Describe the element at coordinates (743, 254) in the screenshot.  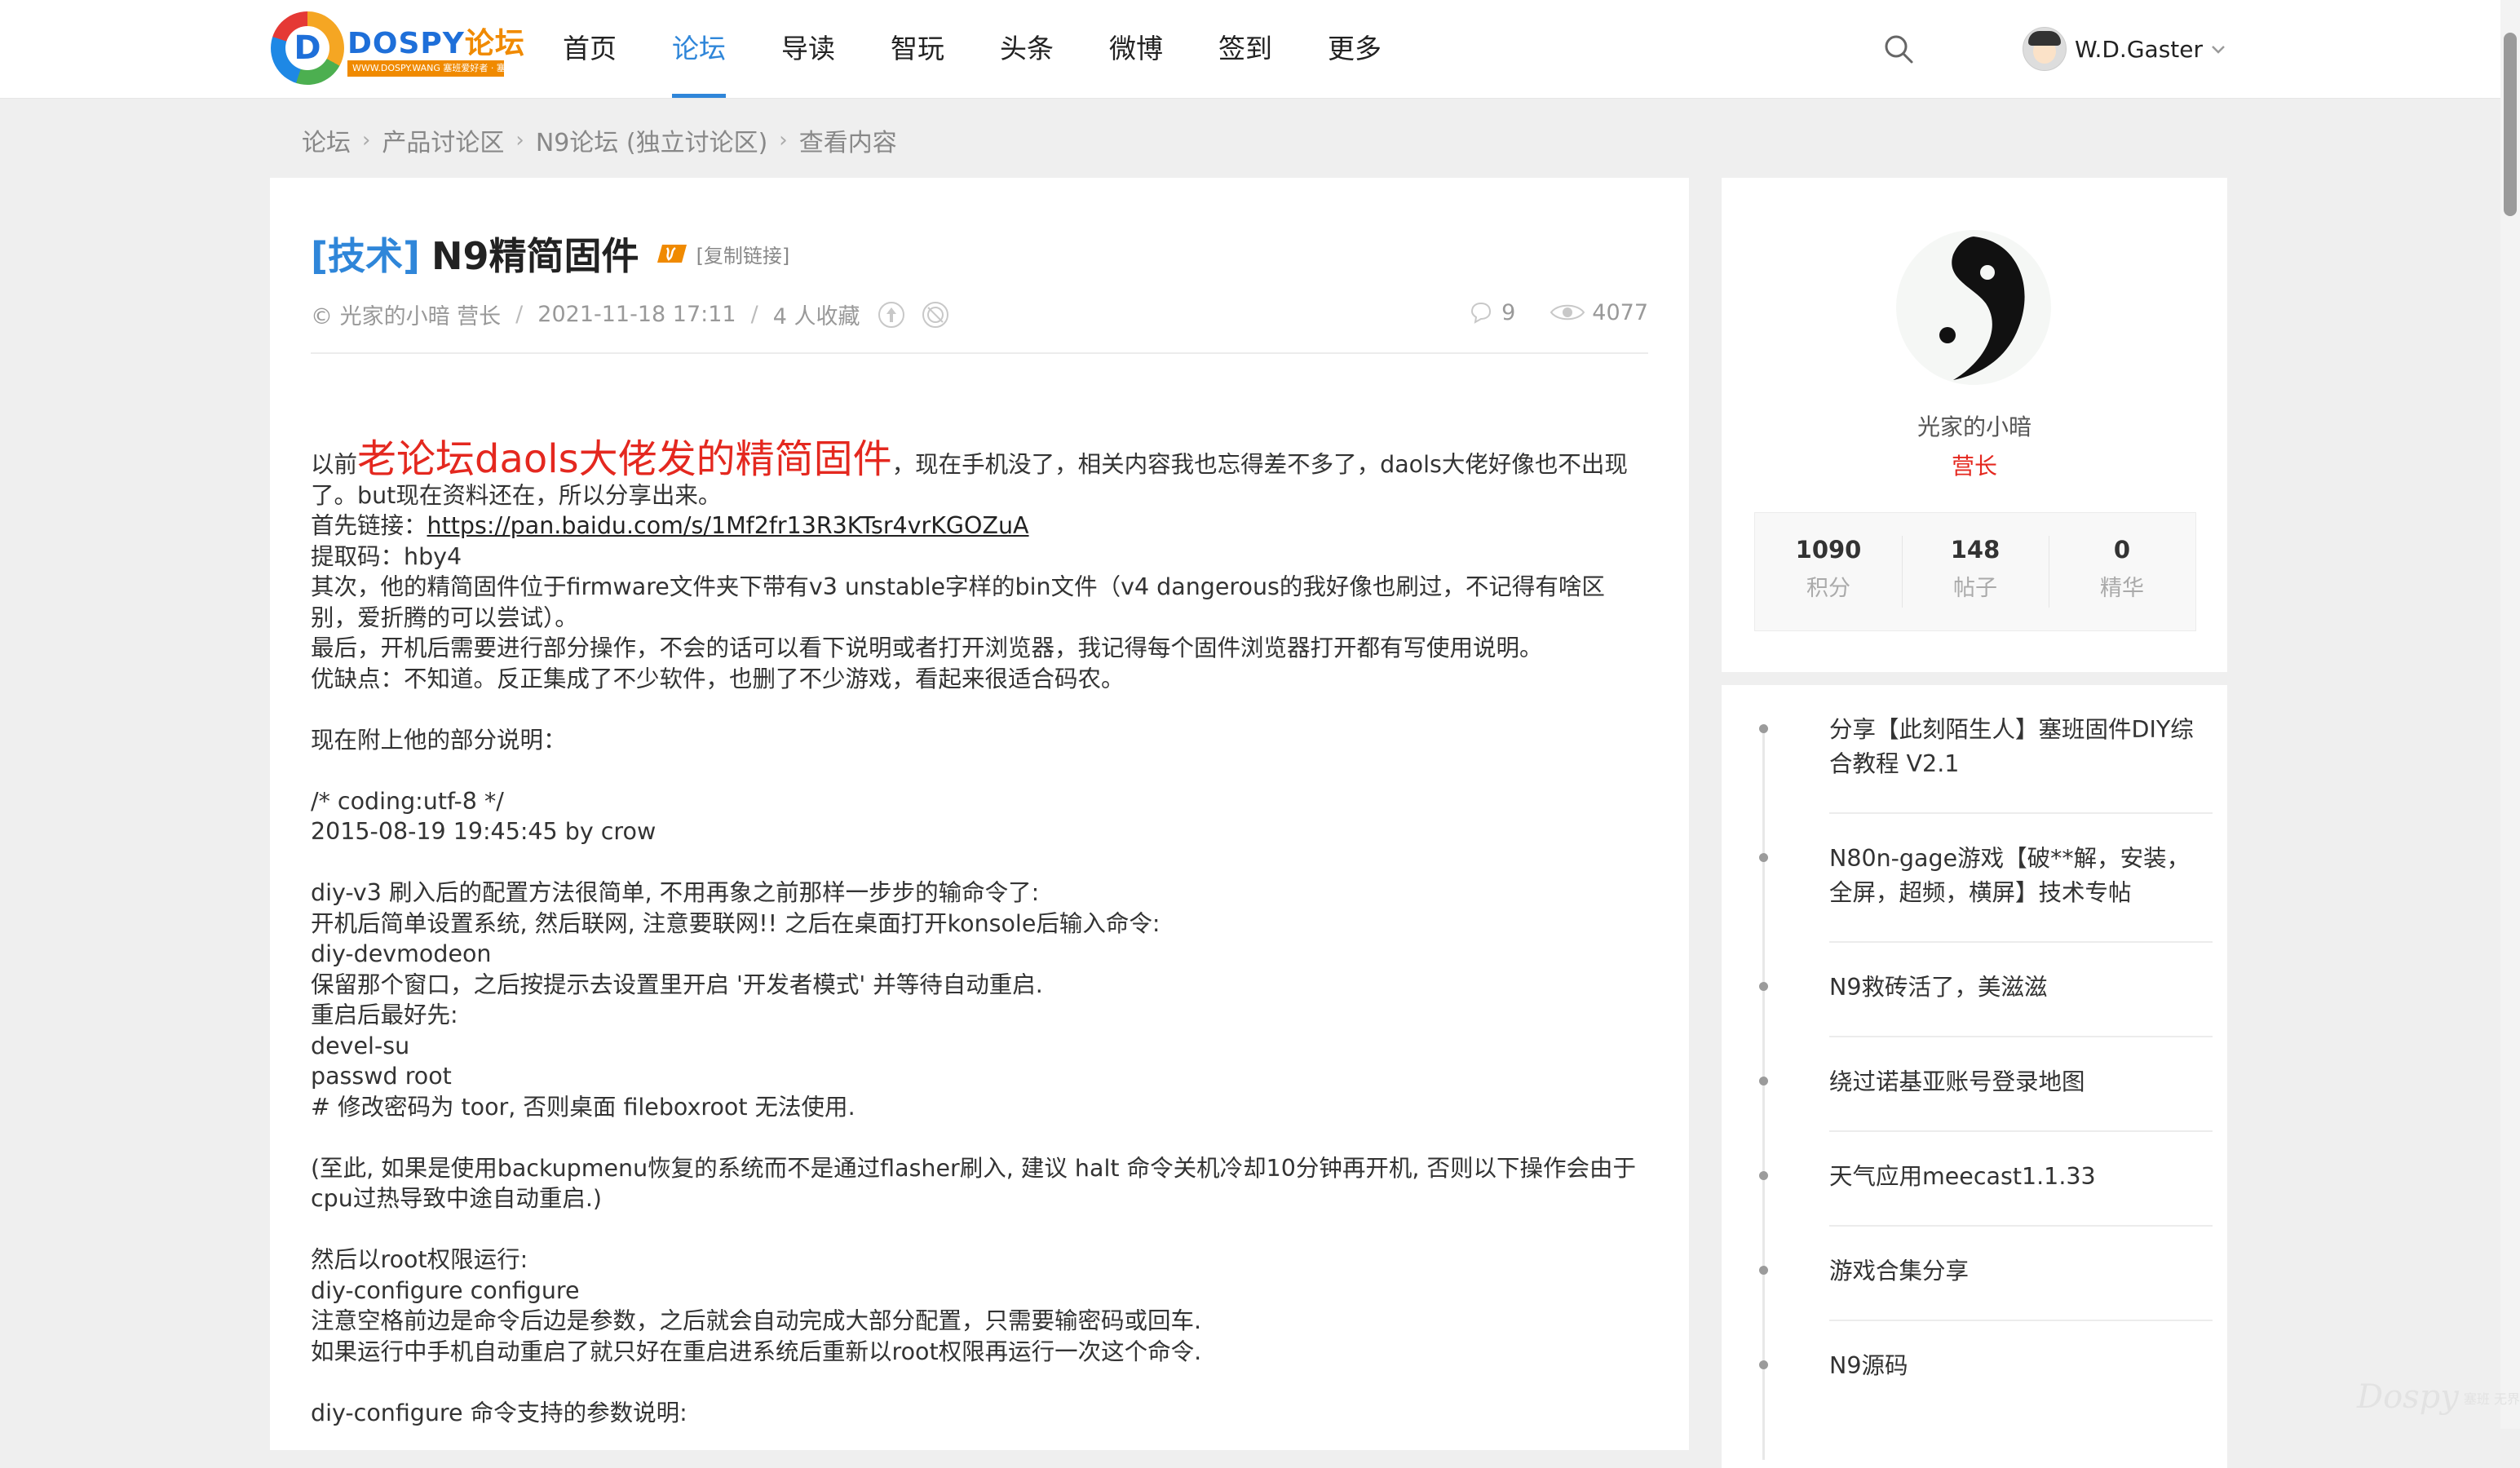
I see `copy-link-button: [复制链接]` at that location.